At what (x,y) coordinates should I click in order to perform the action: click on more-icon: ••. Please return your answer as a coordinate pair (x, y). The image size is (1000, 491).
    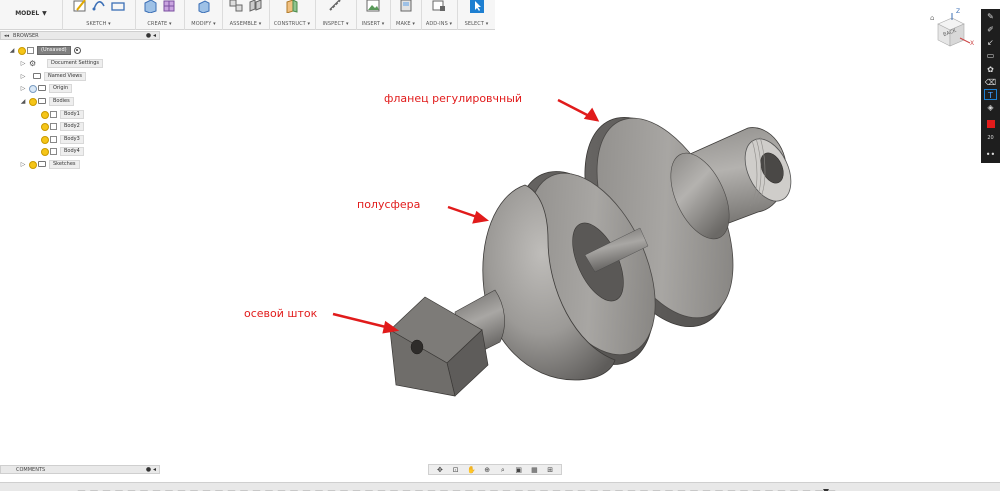
    Looking at the image, I should click on (990, 154).